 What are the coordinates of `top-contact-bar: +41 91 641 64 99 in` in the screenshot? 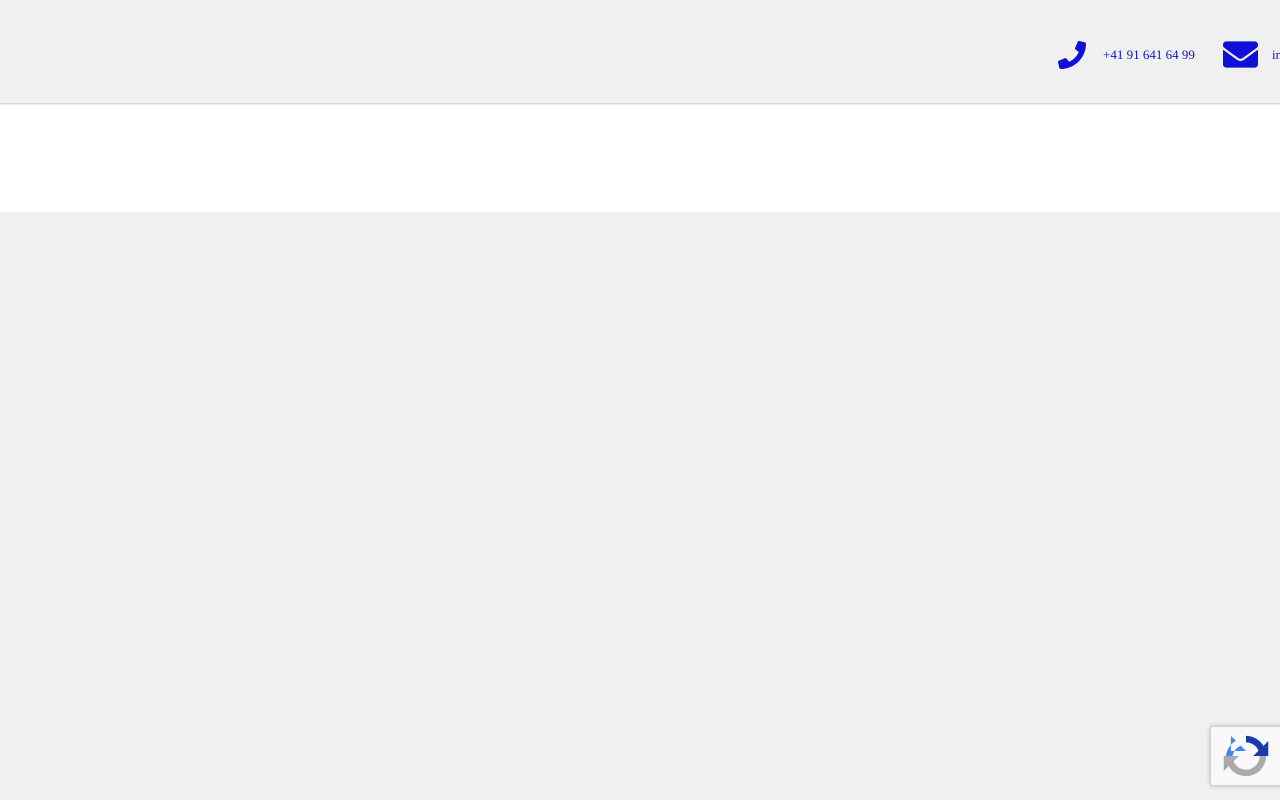 It's located at (640, 52).